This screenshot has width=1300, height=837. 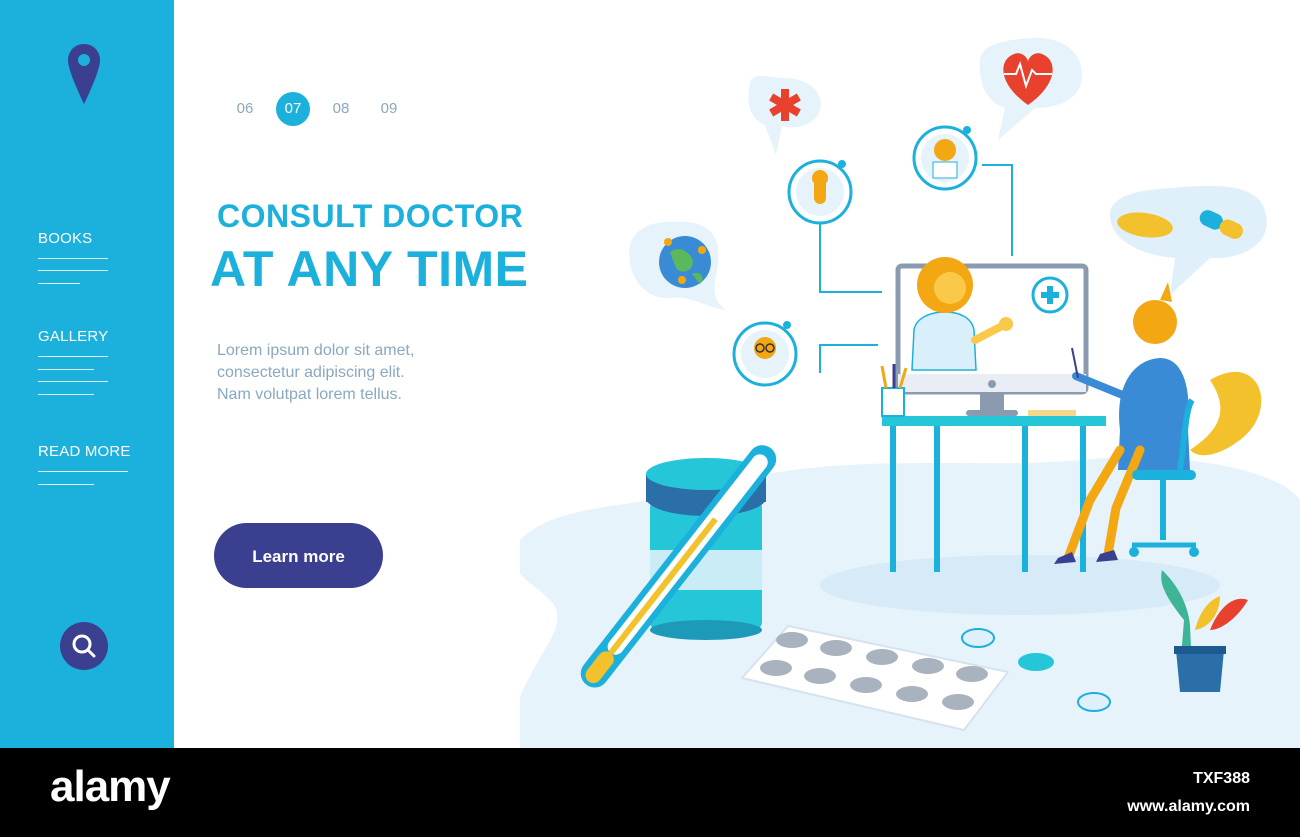 I want to click on location-pin-icon, so click(x=84, y=75).